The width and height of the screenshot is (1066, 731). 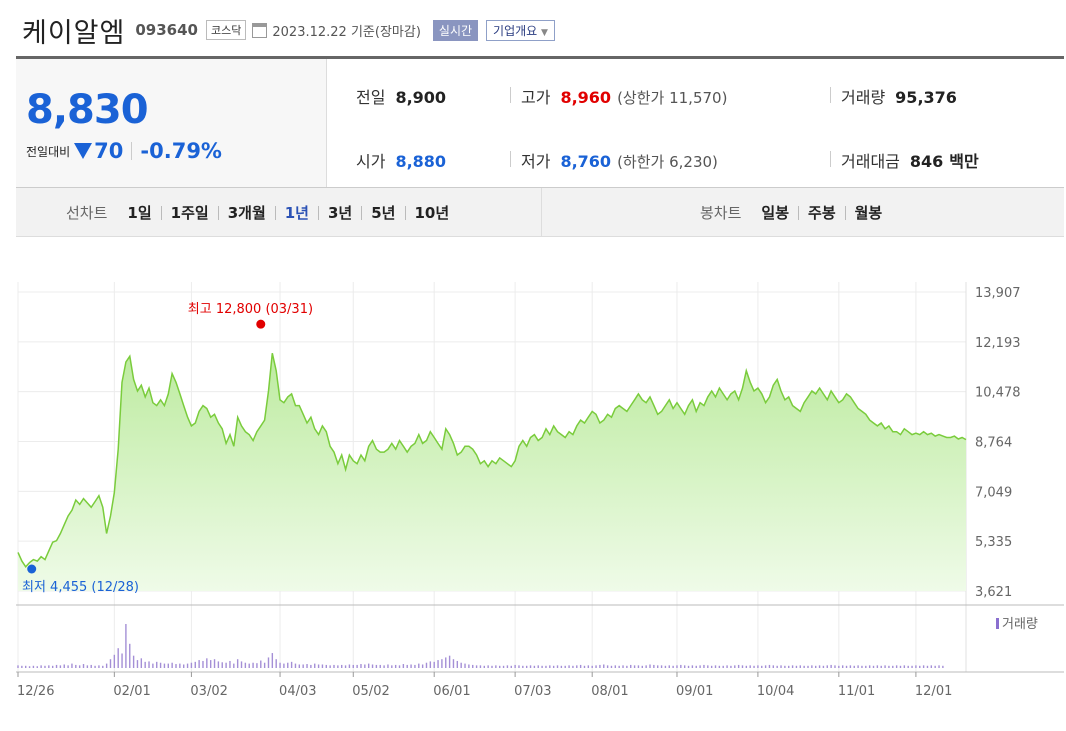 What do you see at coordinates (902, 96) in the screenshot?
I see `volume: 거래량 95,376` at bounding box center [902, 96].